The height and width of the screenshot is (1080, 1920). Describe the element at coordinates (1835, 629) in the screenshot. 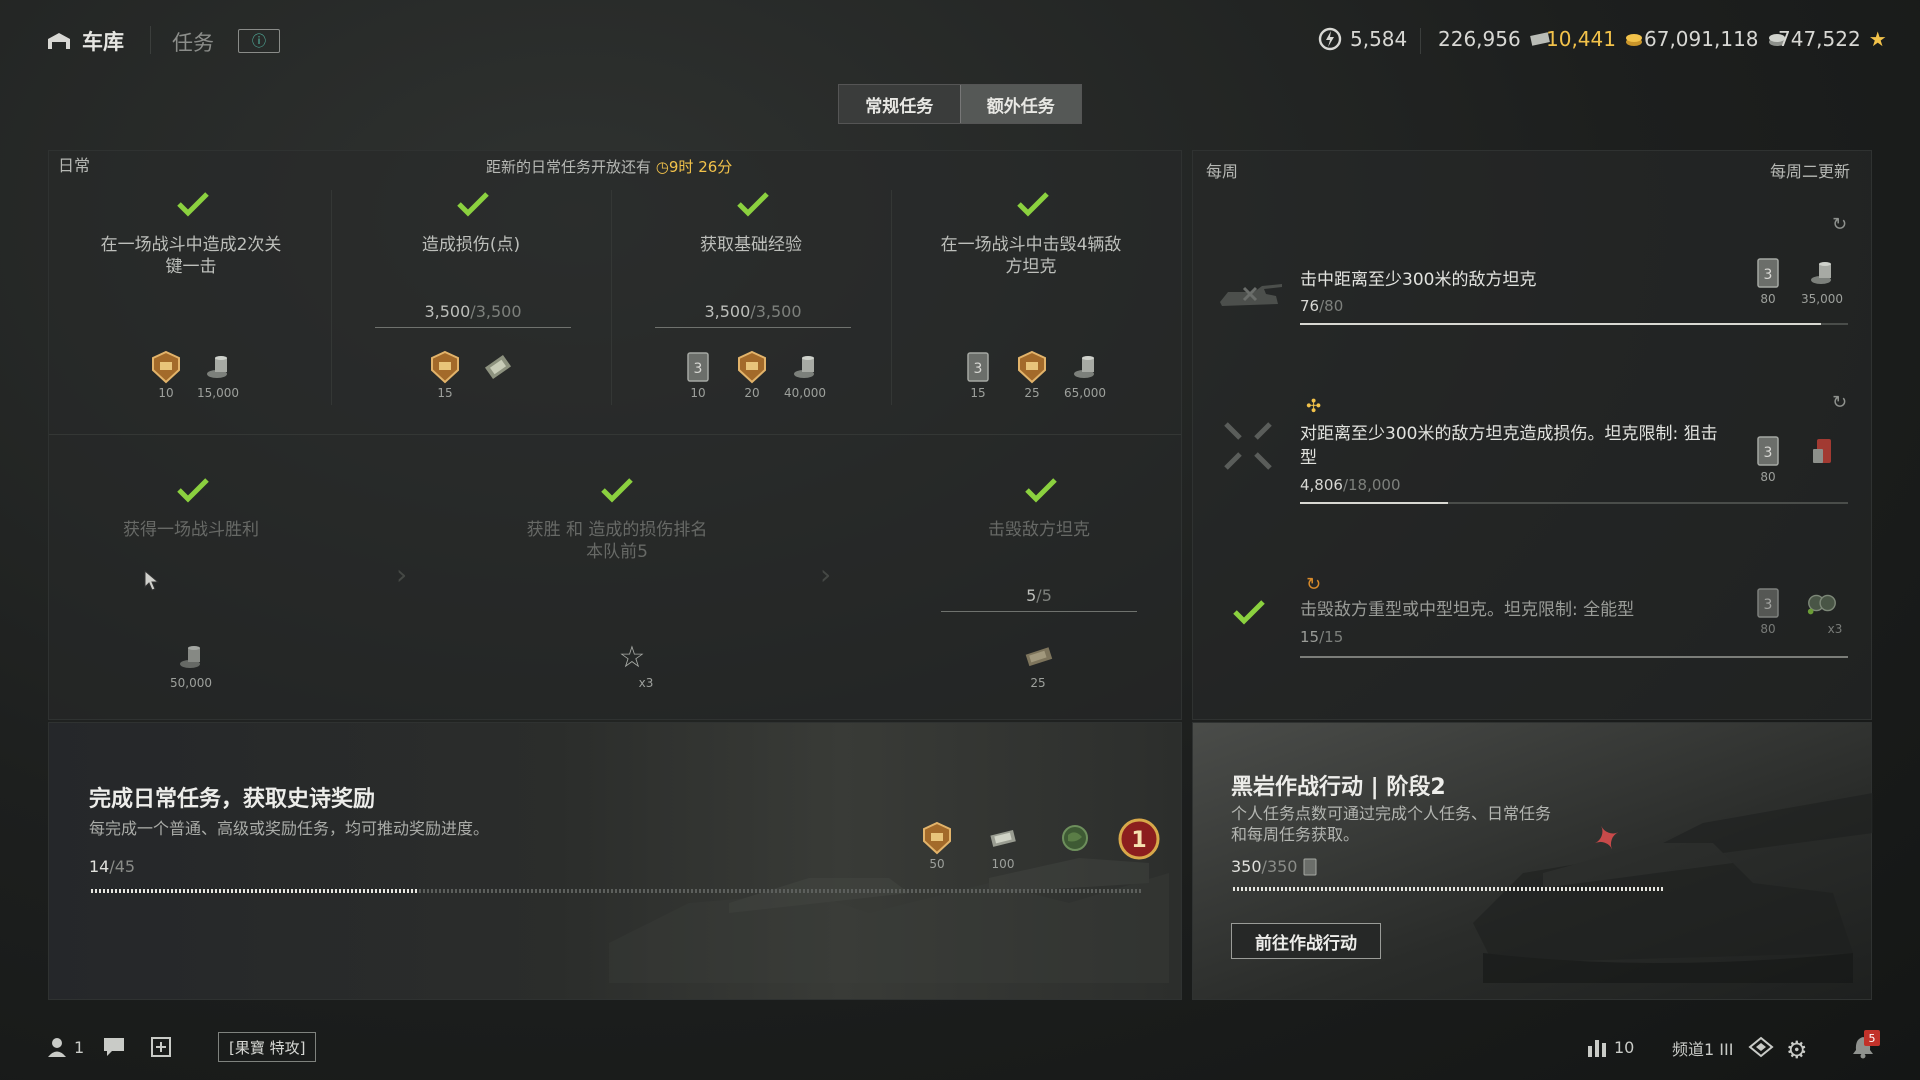

I see `reward-value: x3` at that location.